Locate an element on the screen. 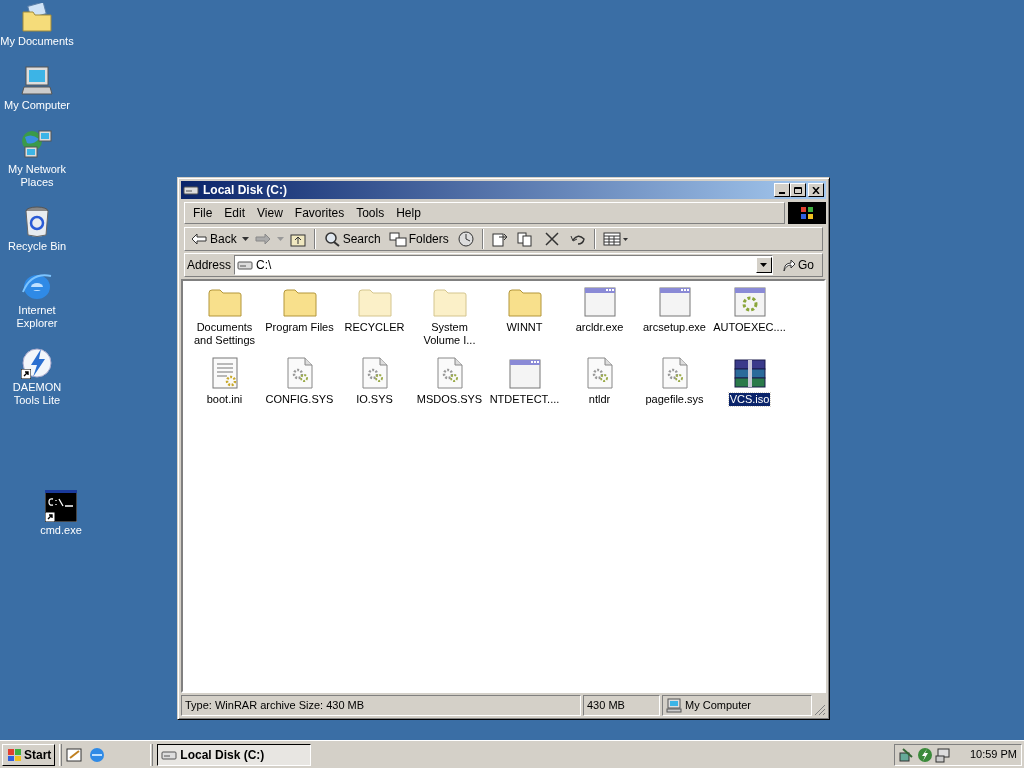 Image resolution: width=1024 pixels, height=768 pixels. window-title: Local Disk (C:) is located at coordinates (245, 190).